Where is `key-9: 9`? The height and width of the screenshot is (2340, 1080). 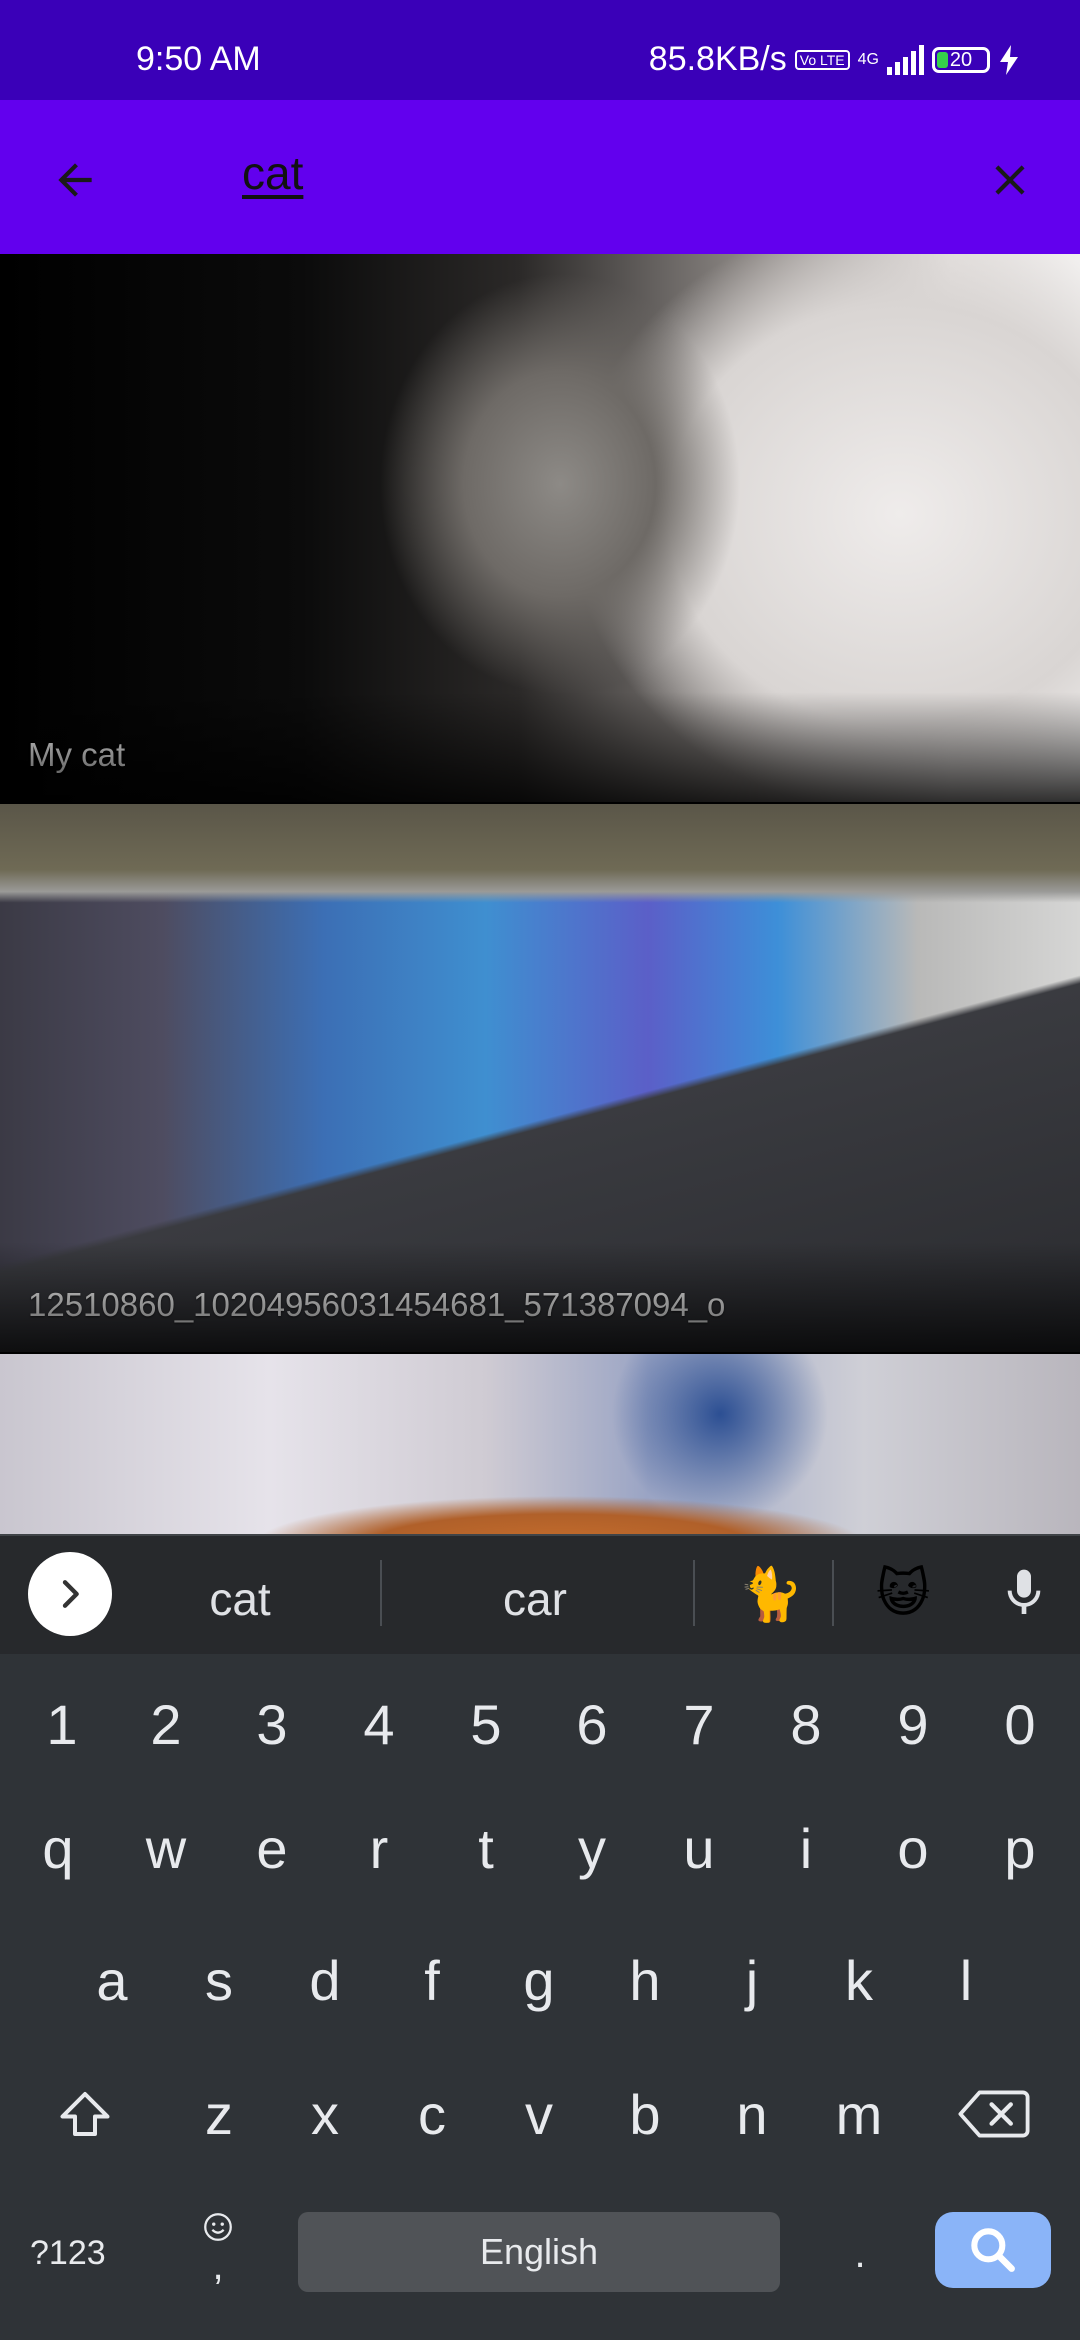 key-9: 9 is located at coordinates (913, 1724).